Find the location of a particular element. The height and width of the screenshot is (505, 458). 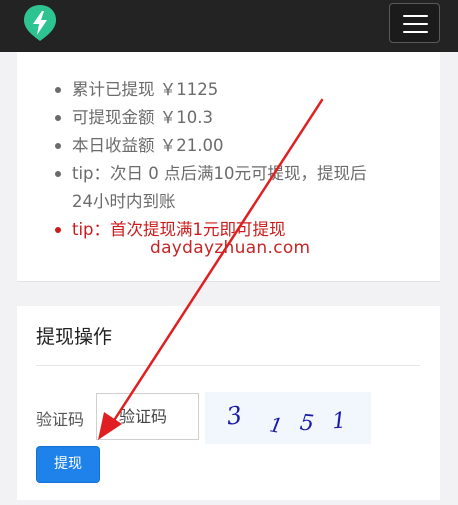

today-income: 本日收益额 ￥21.00 is located at coordinates (235, 146).